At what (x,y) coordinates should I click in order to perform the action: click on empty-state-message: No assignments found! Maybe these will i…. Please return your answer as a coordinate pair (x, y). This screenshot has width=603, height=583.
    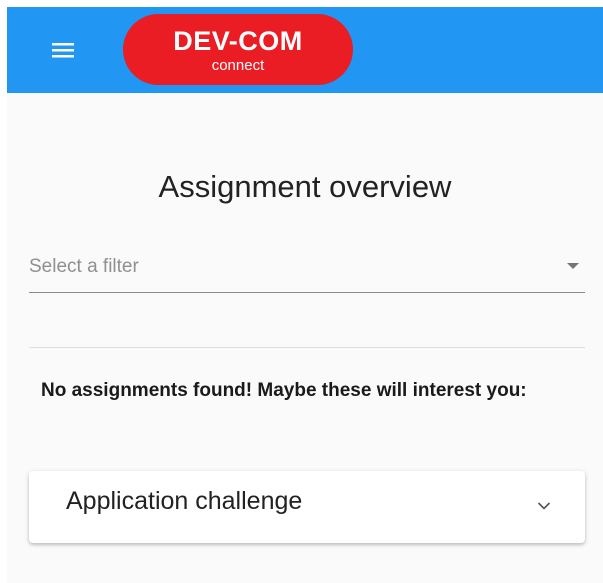
    Looking at the image, I should click on (284, 390).